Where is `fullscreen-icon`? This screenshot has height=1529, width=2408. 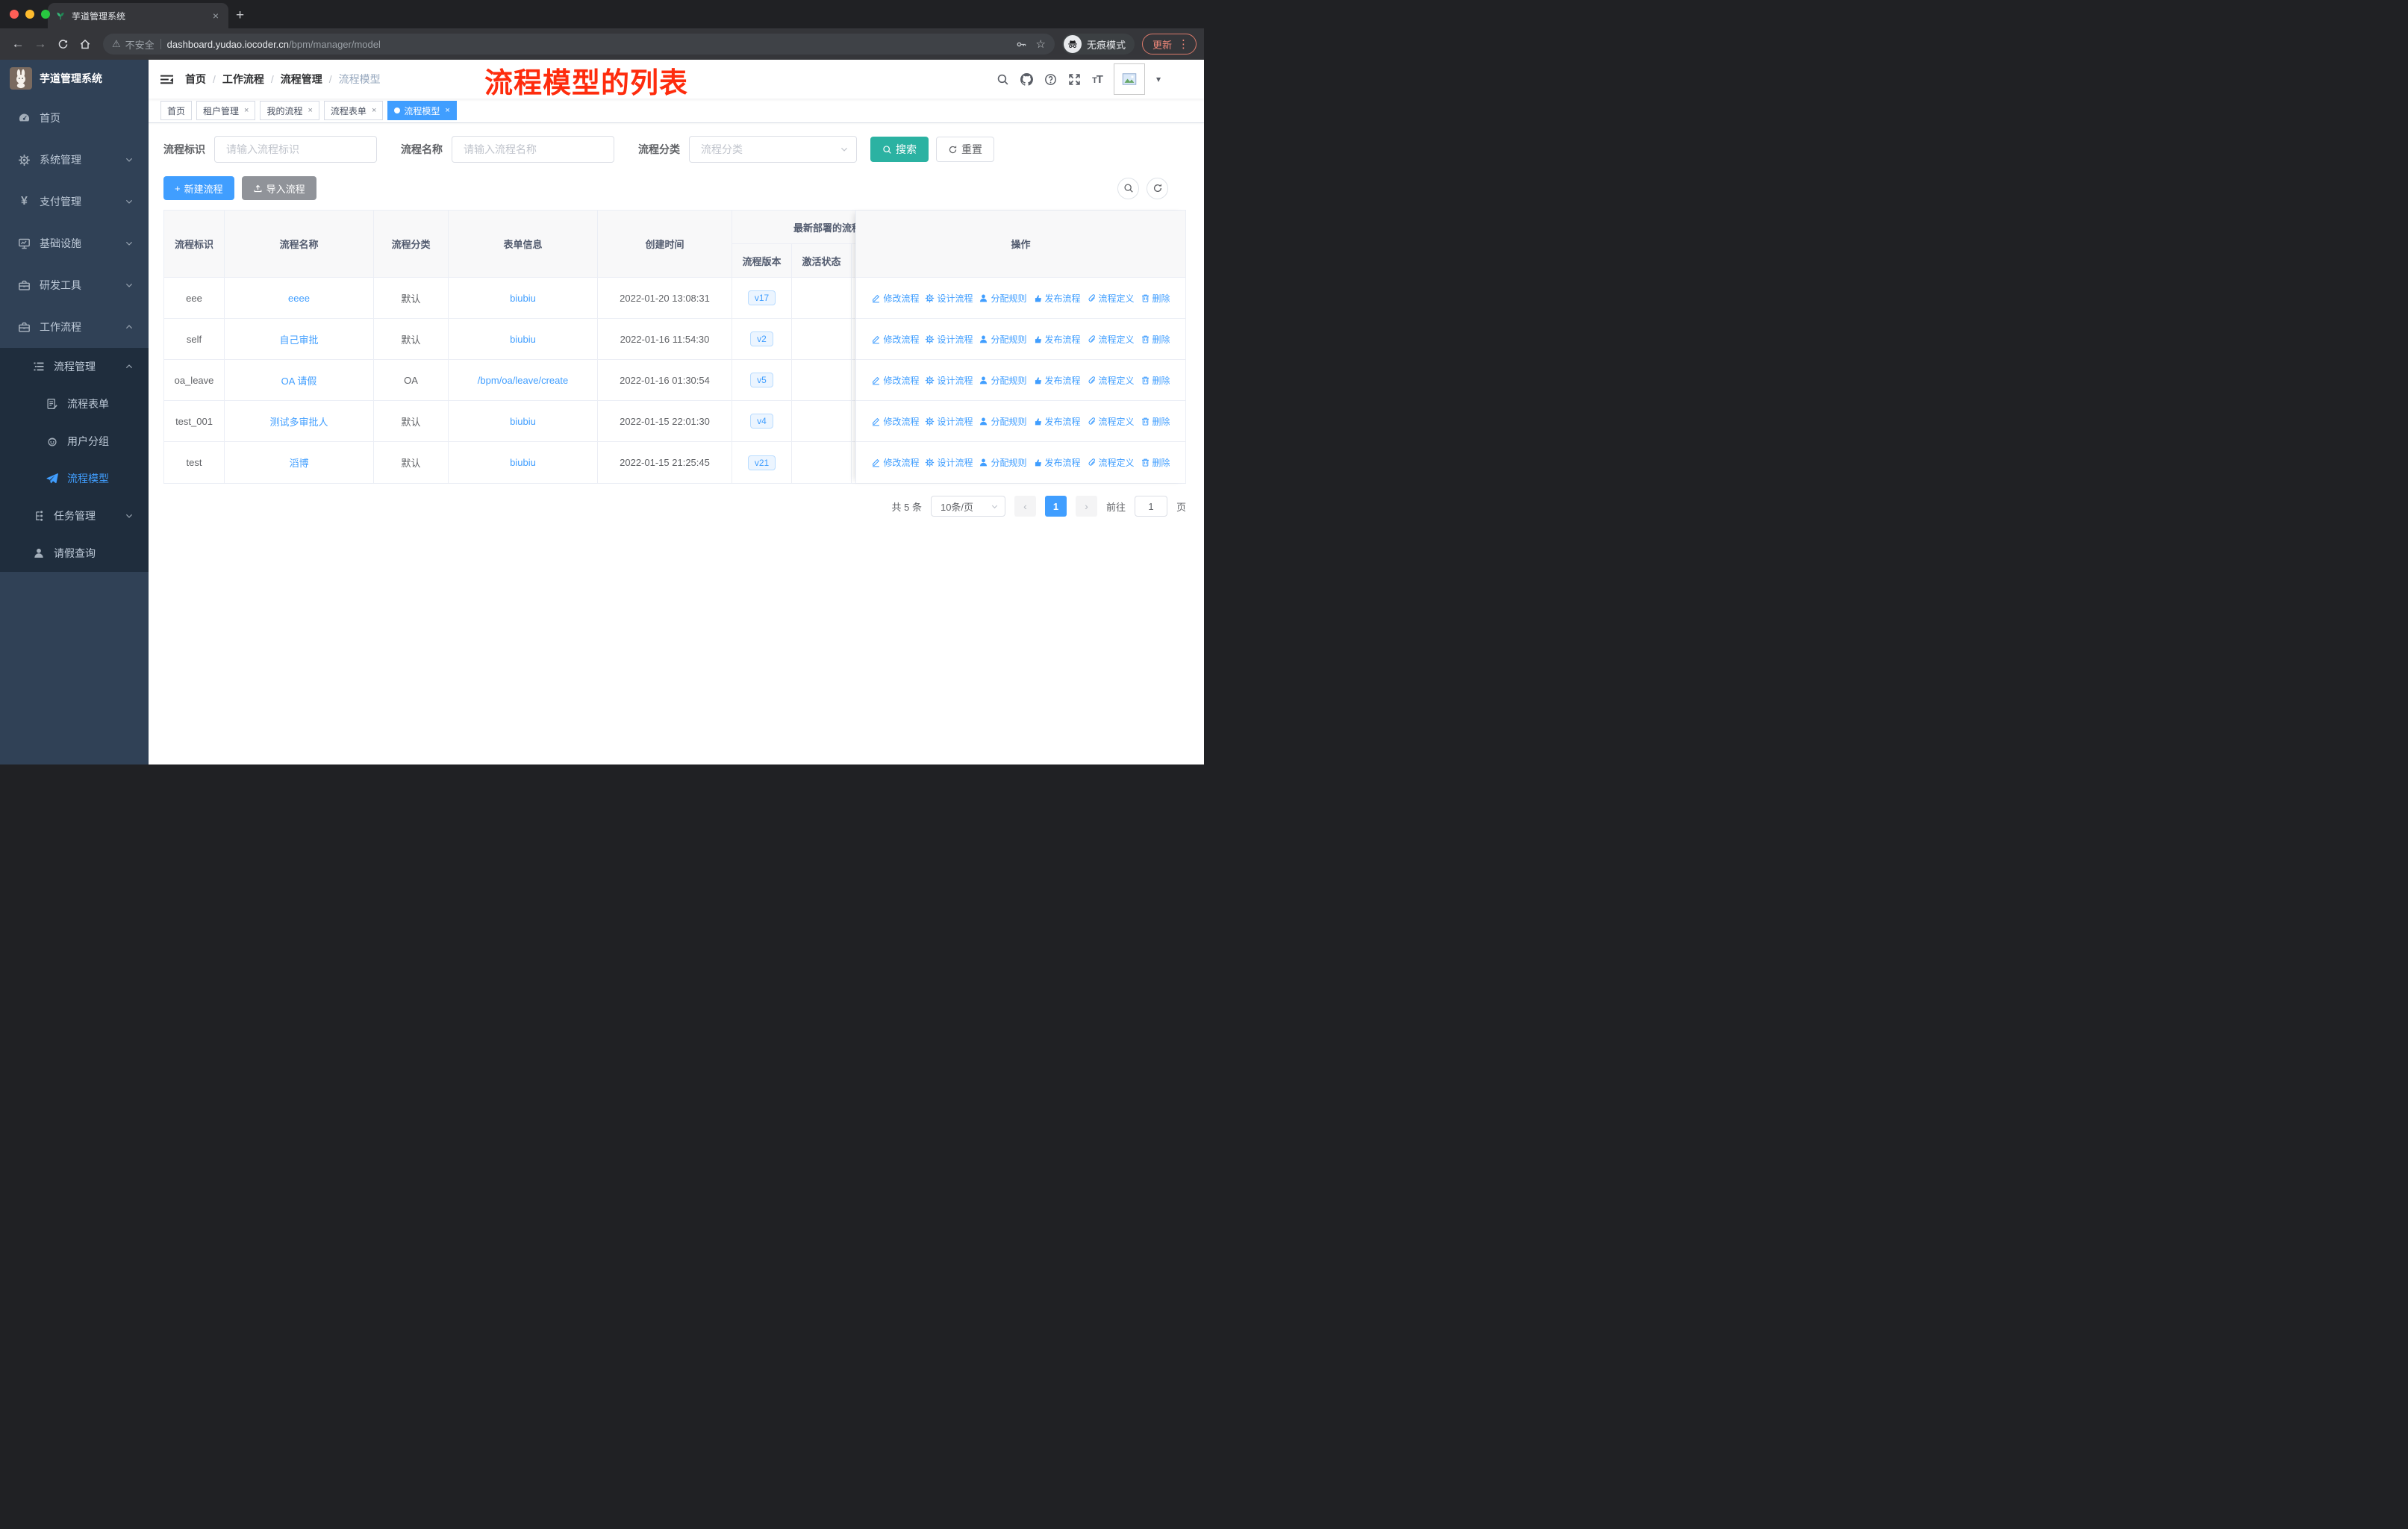 fullscreen-icon is located at coordinates (1074, 80).